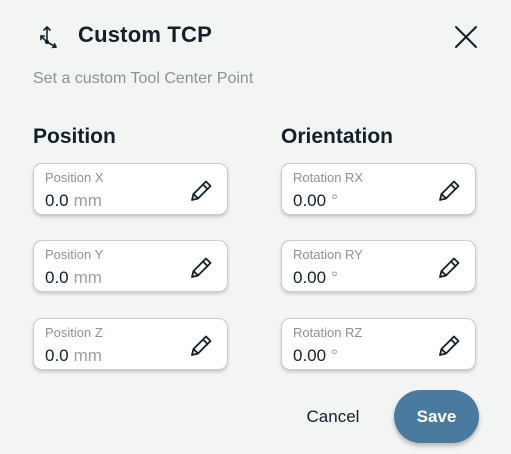  I want to click on rotation-ry-value: 0.00 °, so click(315, 278).